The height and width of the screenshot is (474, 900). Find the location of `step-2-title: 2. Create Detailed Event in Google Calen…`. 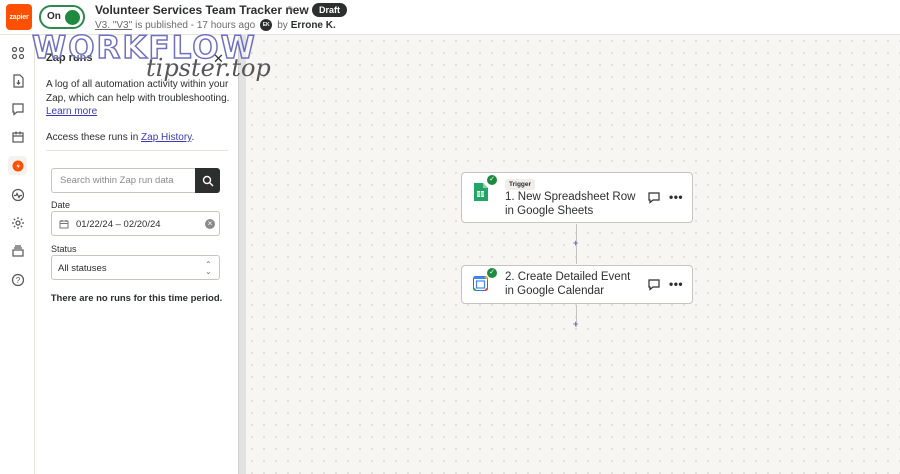

step-2-title: 2. Create Detailed Event in Google Calen… is located at coordinates (567, 284).